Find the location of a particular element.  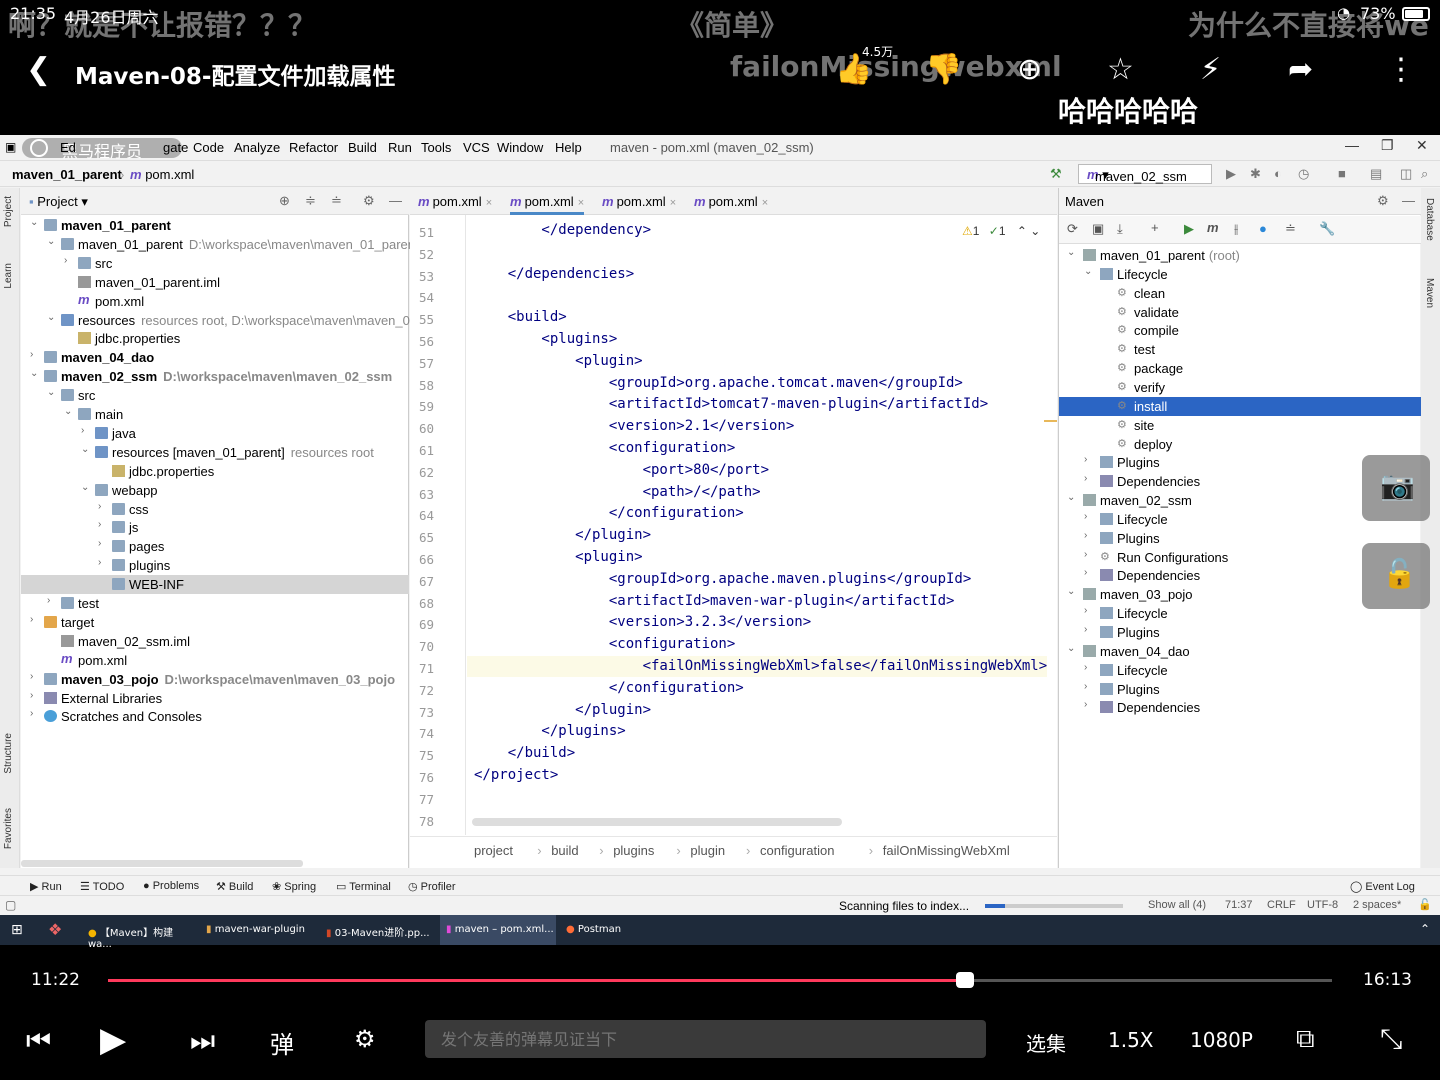

project-tree-item: › Scratches and Consoles is located at coordinates (215, 716).